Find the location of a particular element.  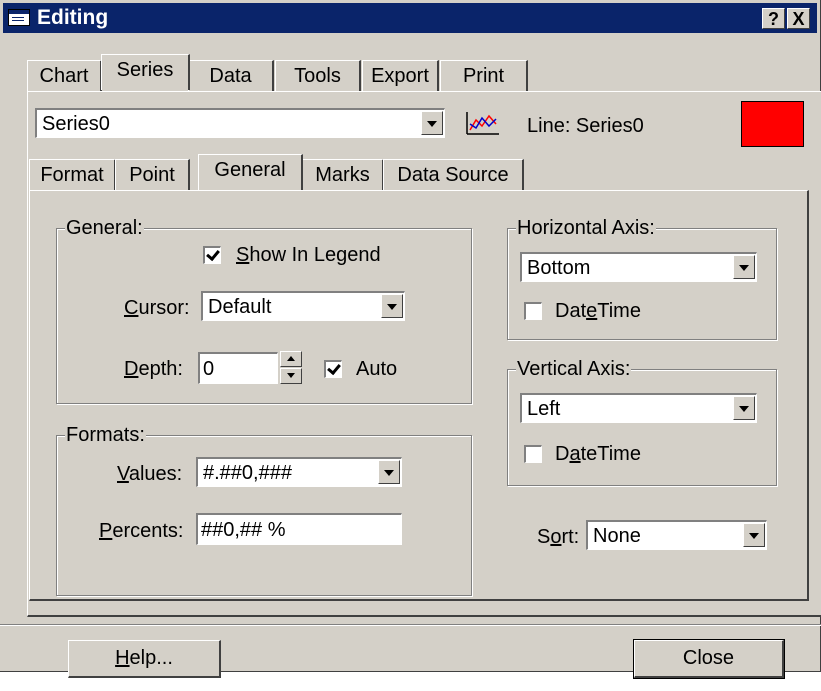

horizontal-axis-dropdown: Bottom is located at coordinates (638, 267).